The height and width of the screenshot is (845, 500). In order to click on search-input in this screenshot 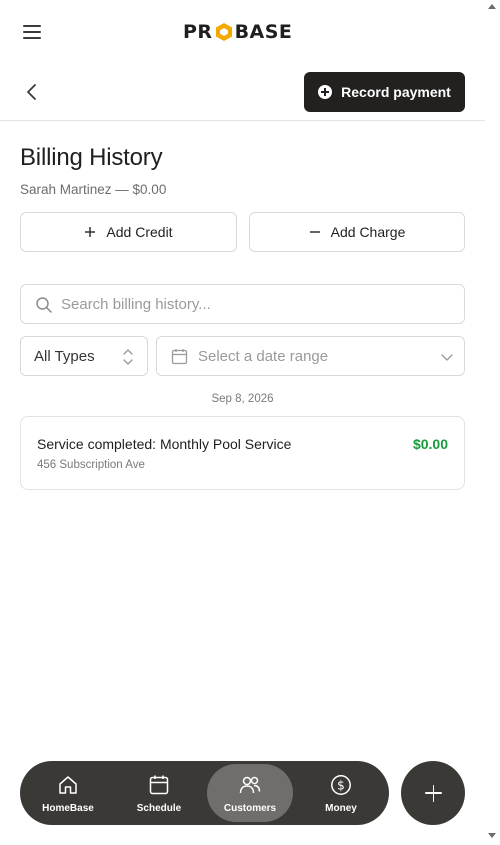, I will do `click(258, 304)`.